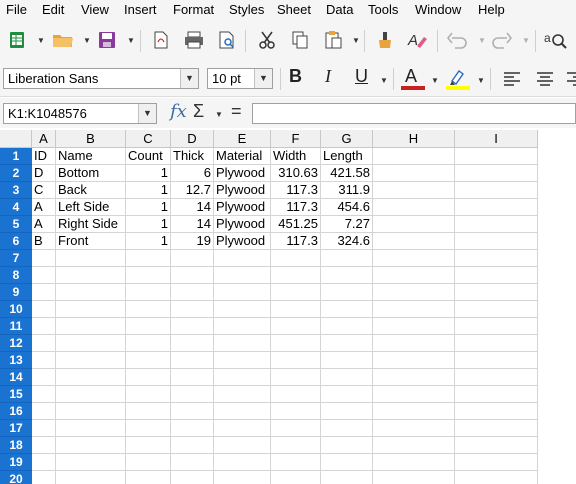 The width and height of the screenshot is (576, 484). Describe the element at coordinates (414, 394) in the screenshot. I see `cell-h15` at that location.